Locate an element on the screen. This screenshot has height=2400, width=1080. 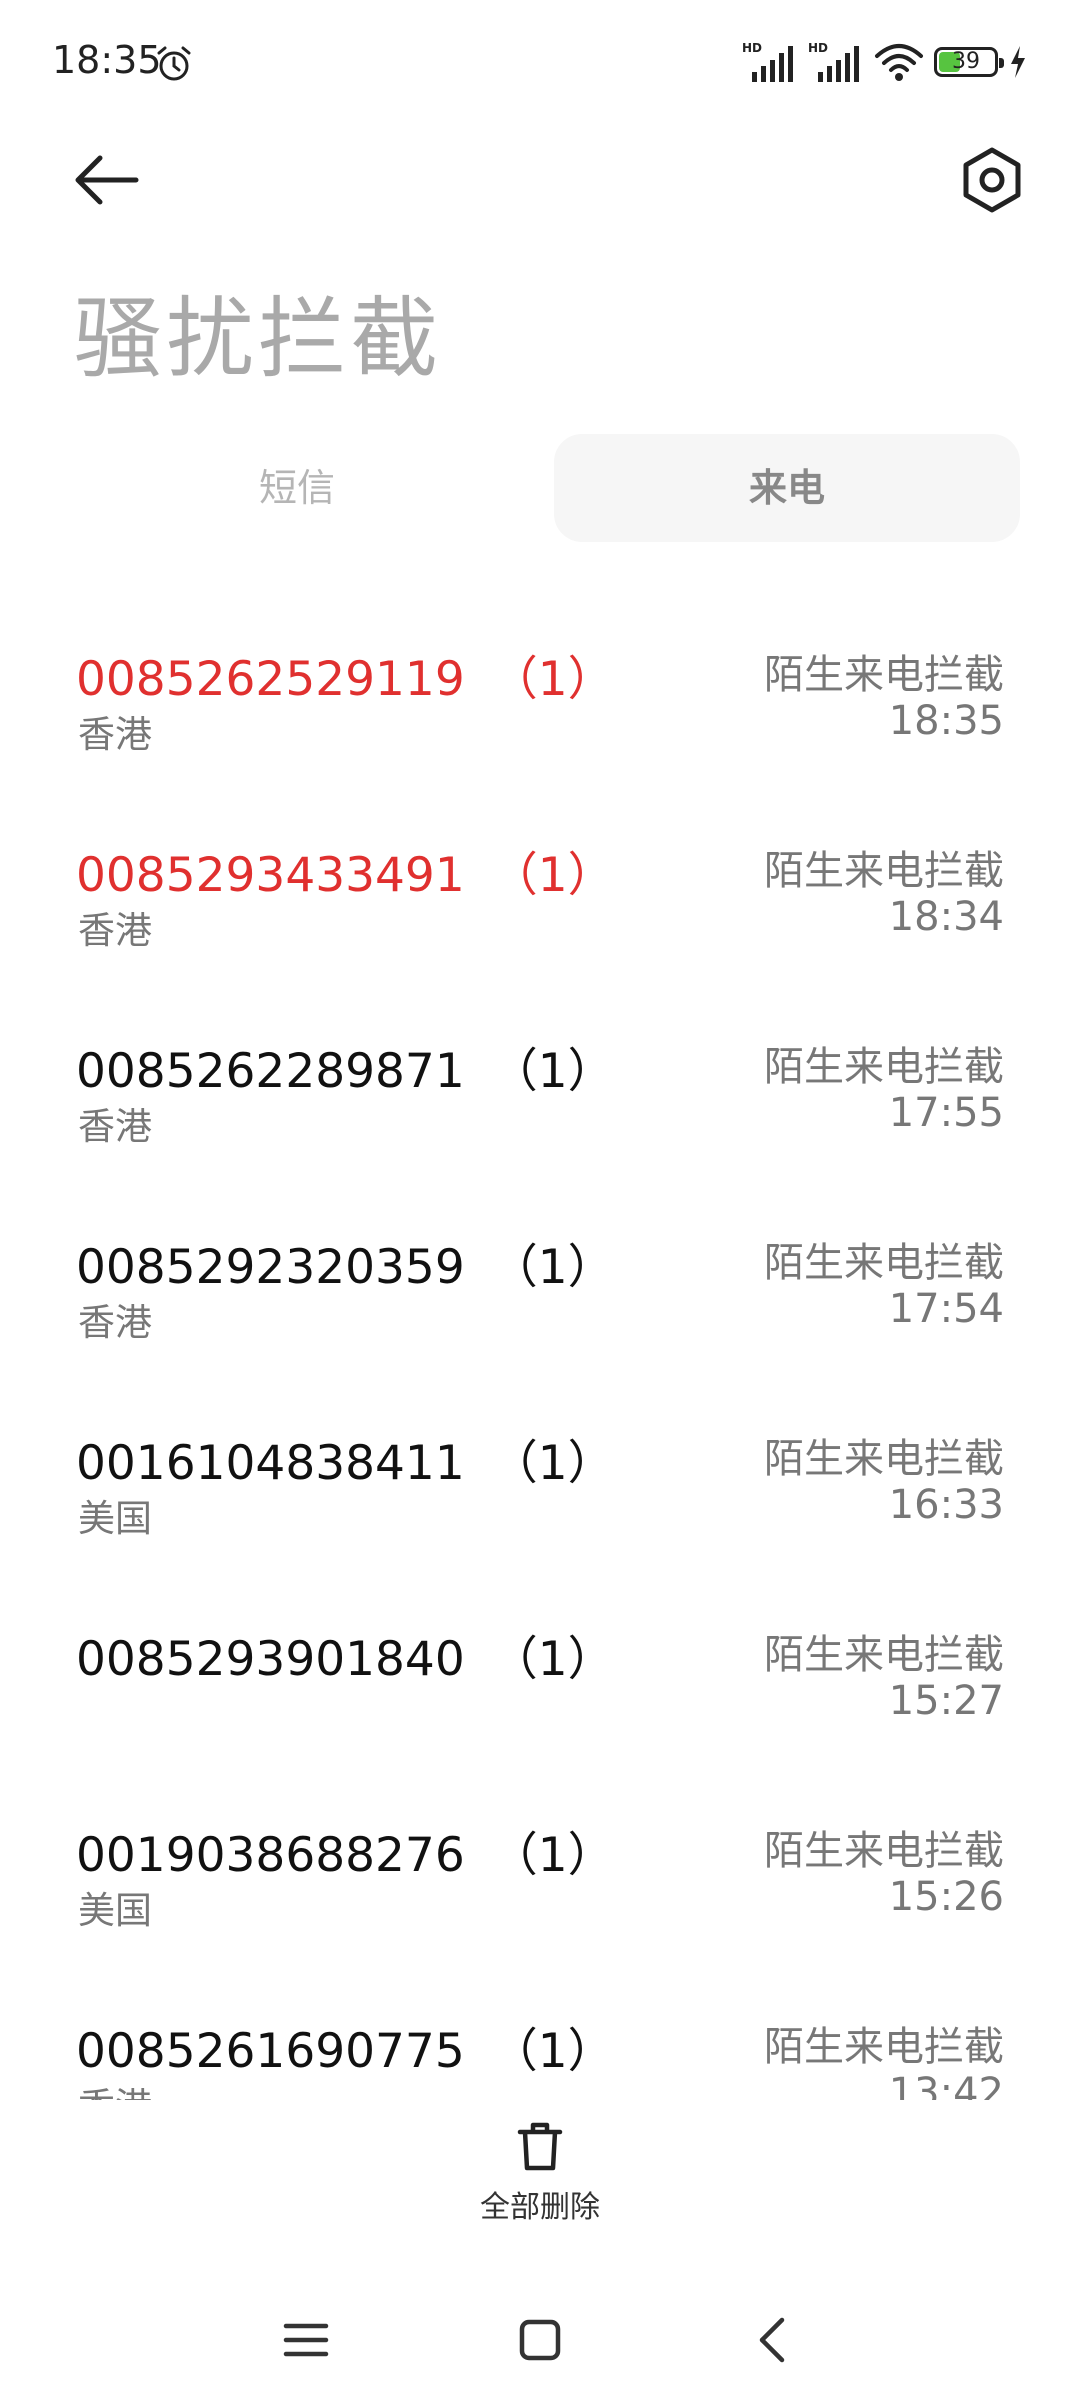
list-item: 0085293901840 （1） 陌生来电拦截 15:27 is located at coordinates (540, 1678).